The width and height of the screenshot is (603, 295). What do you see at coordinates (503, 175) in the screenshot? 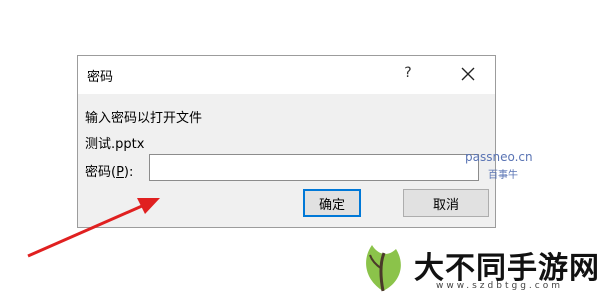
I see `watermark-sub: 百事牛` at bounding box center [503, 175].